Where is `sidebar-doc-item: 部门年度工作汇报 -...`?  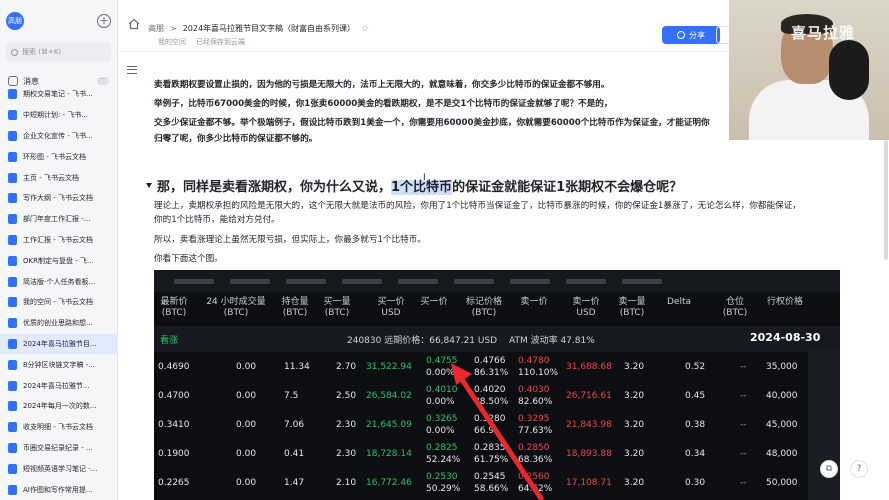 sidebar-doc-item: 部门年度工作汇报 -... is located at coordinates (58, 219).